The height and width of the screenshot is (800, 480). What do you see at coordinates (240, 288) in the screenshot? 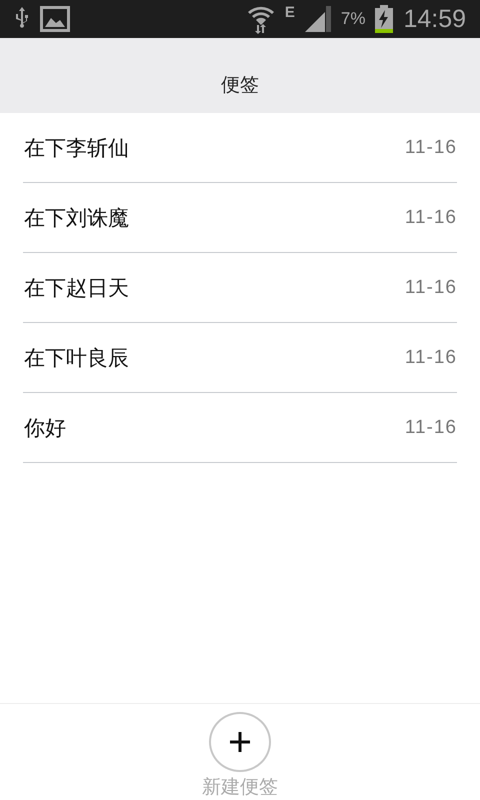
I see `note-item: 在下赵日天 11-16` at bounding box center [240, 288].